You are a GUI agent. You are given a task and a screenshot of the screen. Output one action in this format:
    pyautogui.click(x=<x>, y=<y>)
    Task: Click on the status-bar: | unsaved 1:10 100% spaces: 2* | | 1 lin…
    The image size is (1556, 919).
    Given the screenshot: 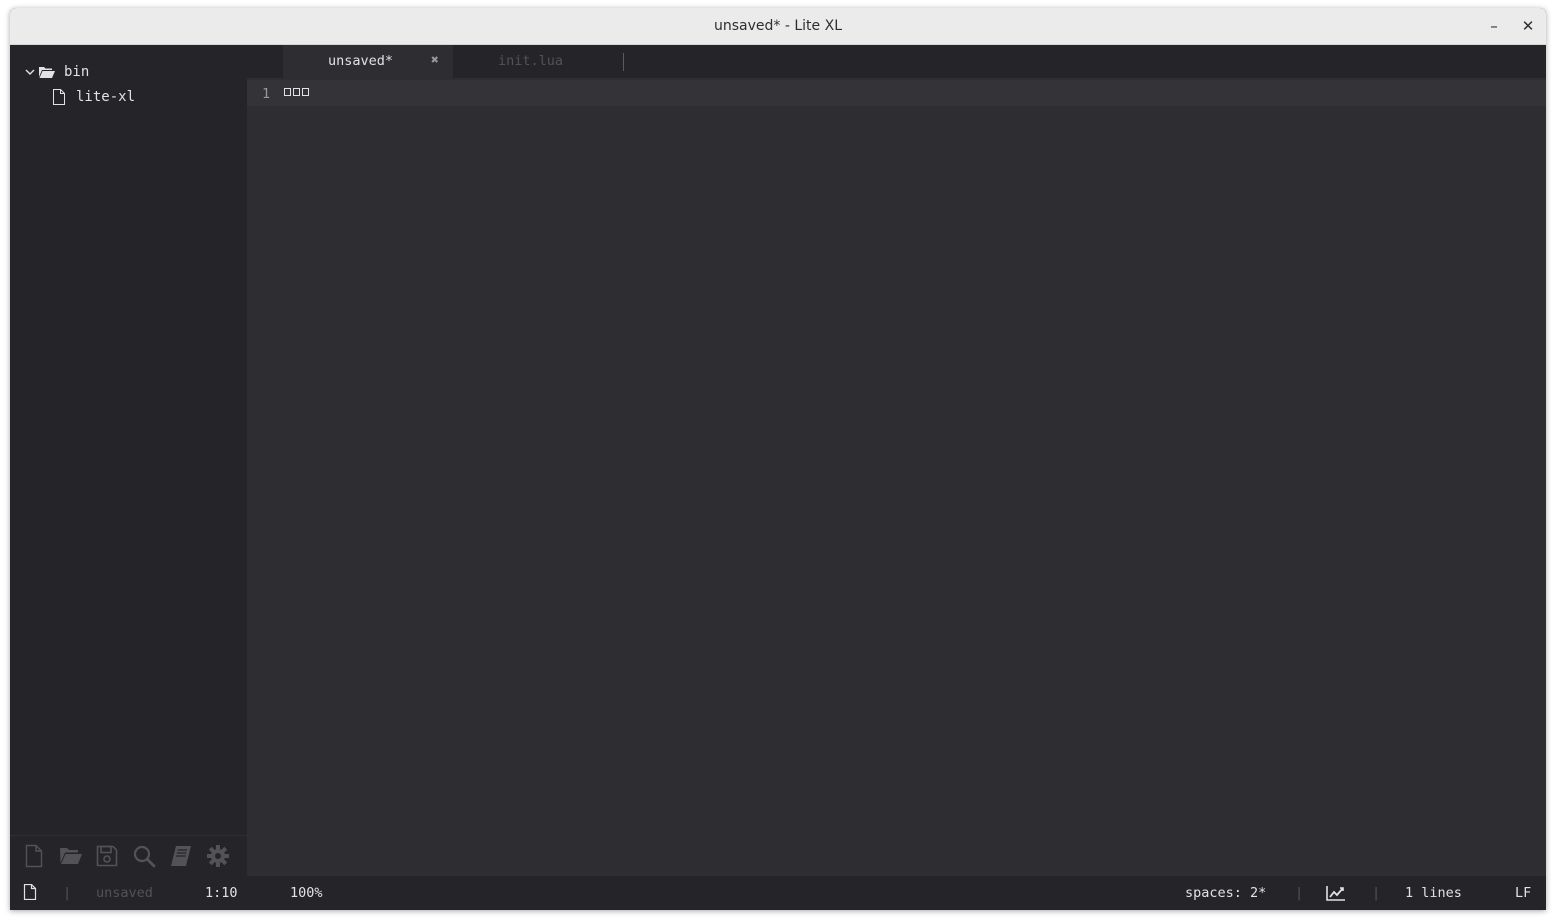 What is the action you would take?
    pyautogui.click(x=778, y=893)
    